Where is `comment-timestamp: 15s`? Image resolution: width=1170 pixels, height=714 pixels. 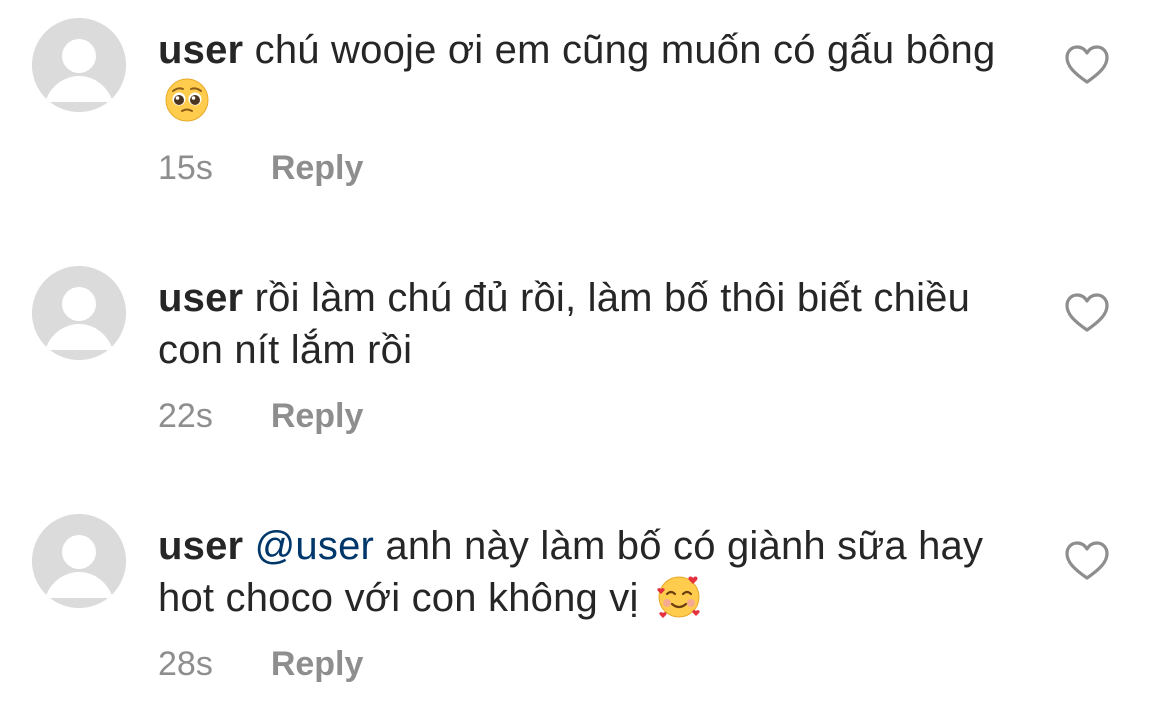 comment-timestamp: 15s is located at coordinates (185, 168).